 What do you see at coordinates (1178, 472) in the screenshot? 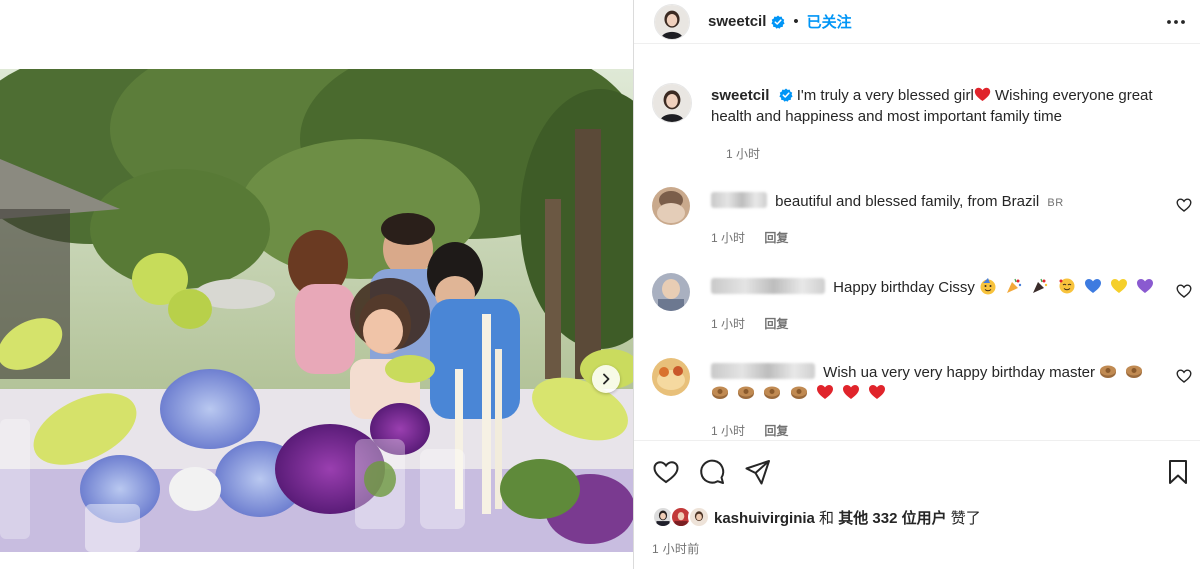
I see `bookmark-icon` at bounding box center [1178, 472].